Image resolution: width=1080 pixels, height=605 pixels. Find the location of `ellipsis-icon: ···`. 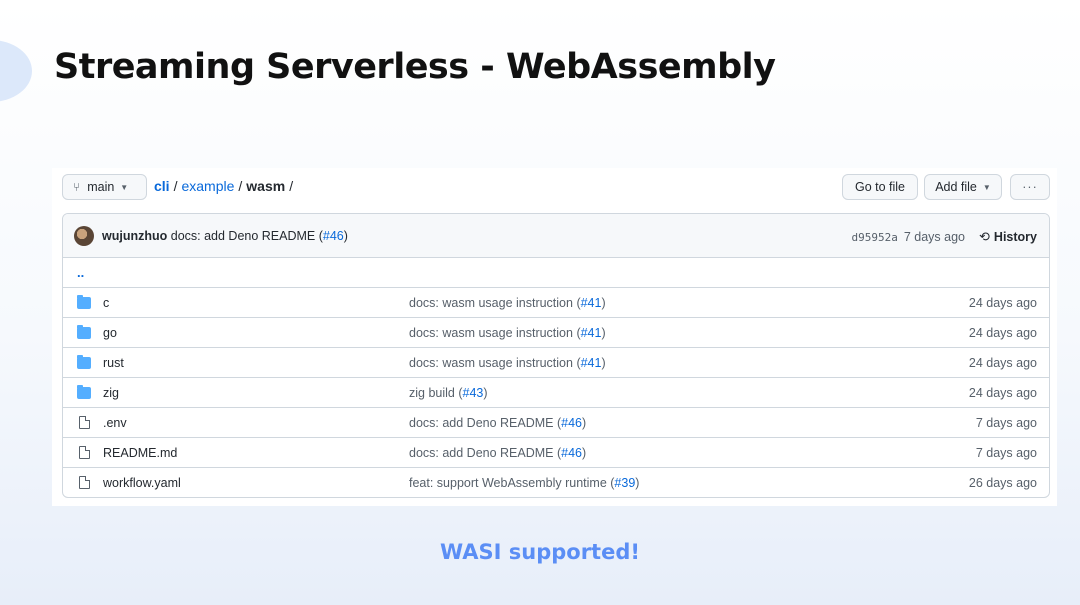

ellipsis-icon: ··· is located at coordinates (1030, 187).